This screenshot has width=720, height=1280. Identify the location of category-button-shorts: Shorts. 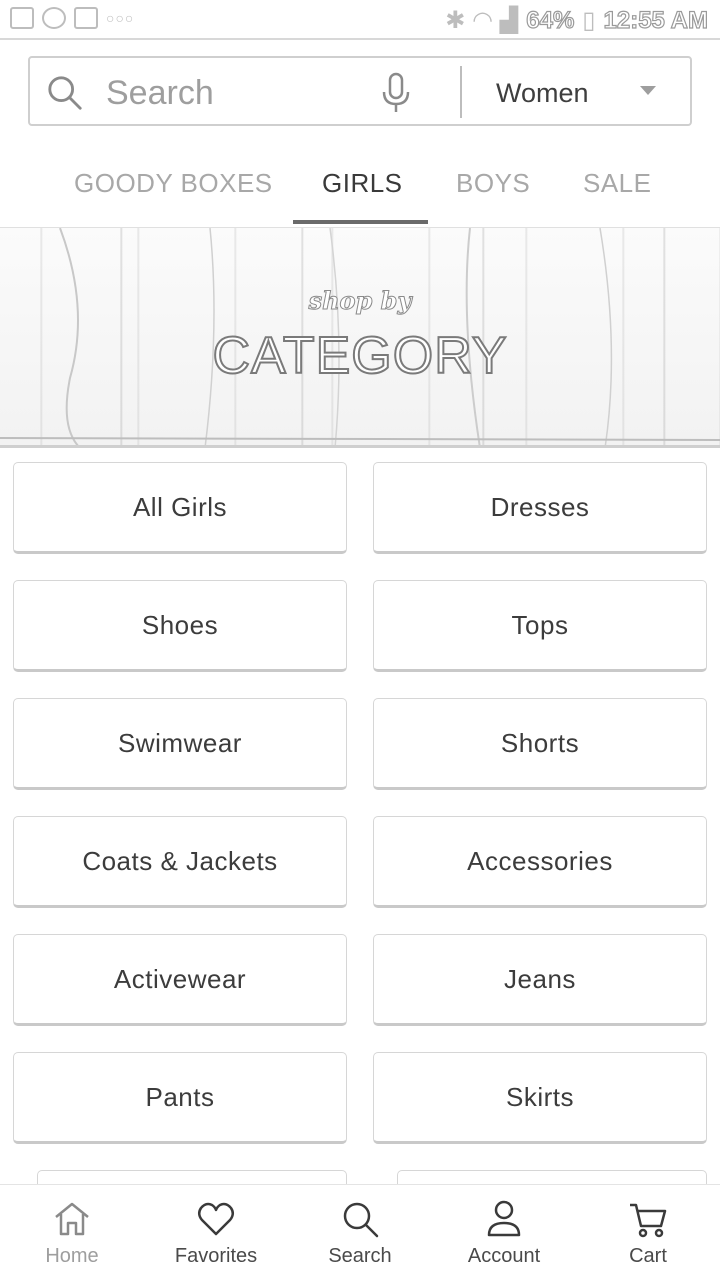
(540, 744).